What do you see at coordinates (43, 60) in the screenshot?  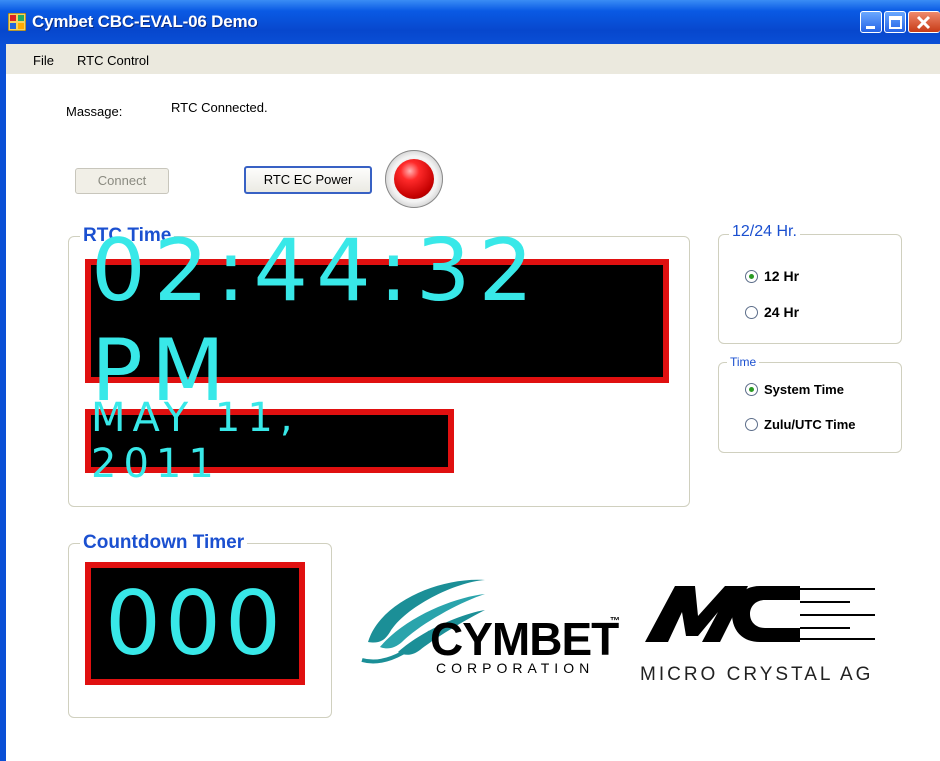 I see `menu-file: File` at bounding box center [43, 60].